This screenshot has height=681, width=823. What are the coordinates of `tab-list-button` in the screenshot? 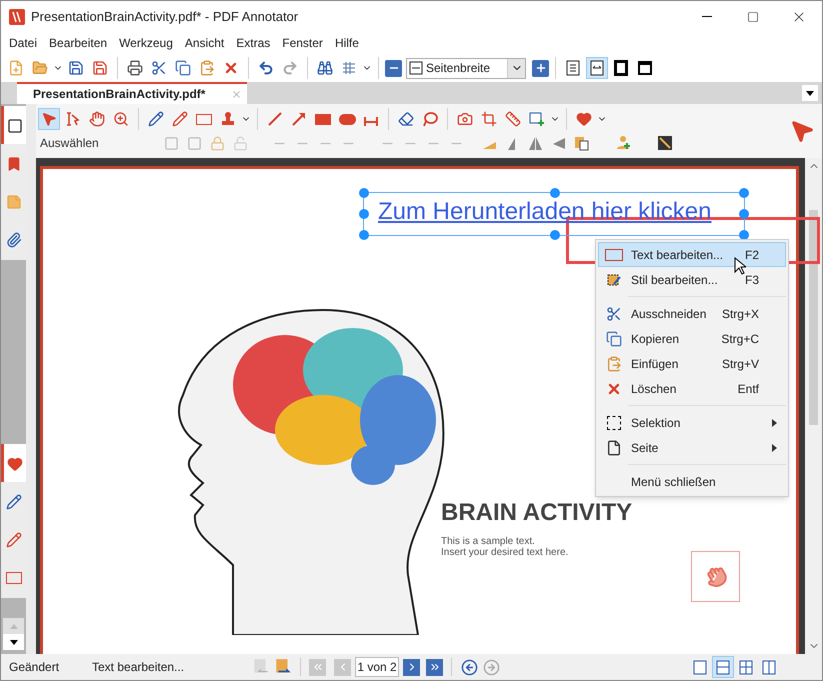 It's located at (810, 93).